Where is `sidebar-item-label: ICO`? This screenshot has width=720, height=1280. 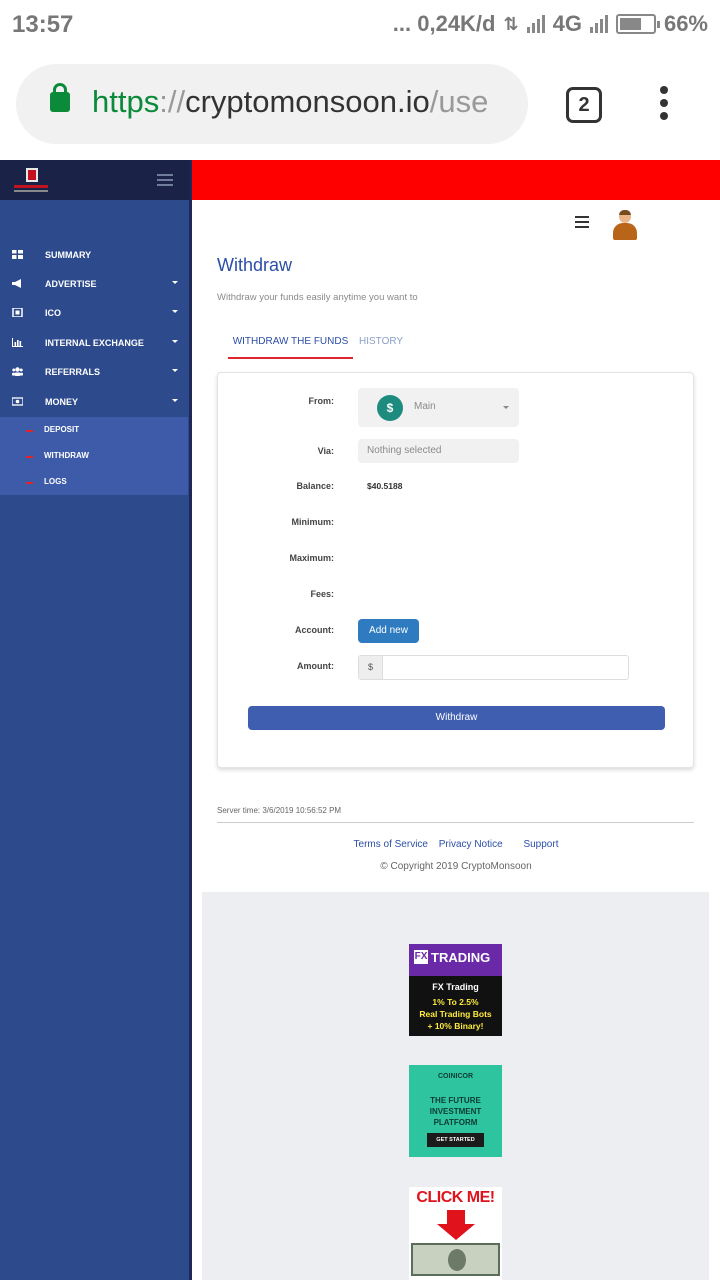 sidebar-item-label: ICO is located at coordinates (53, 313).